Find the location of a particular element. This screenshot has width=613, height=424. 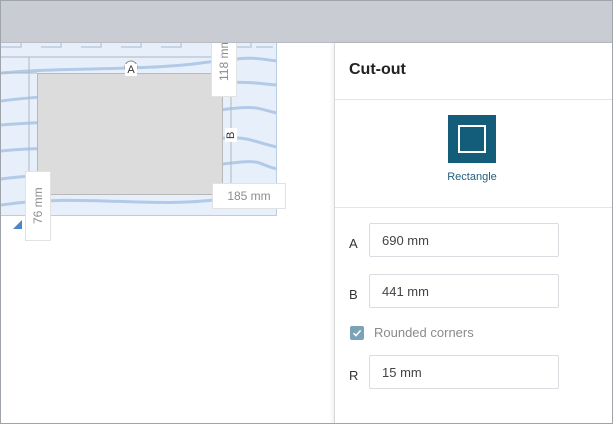

field-b-input: 441 mm is located at coordinates (464, 291).